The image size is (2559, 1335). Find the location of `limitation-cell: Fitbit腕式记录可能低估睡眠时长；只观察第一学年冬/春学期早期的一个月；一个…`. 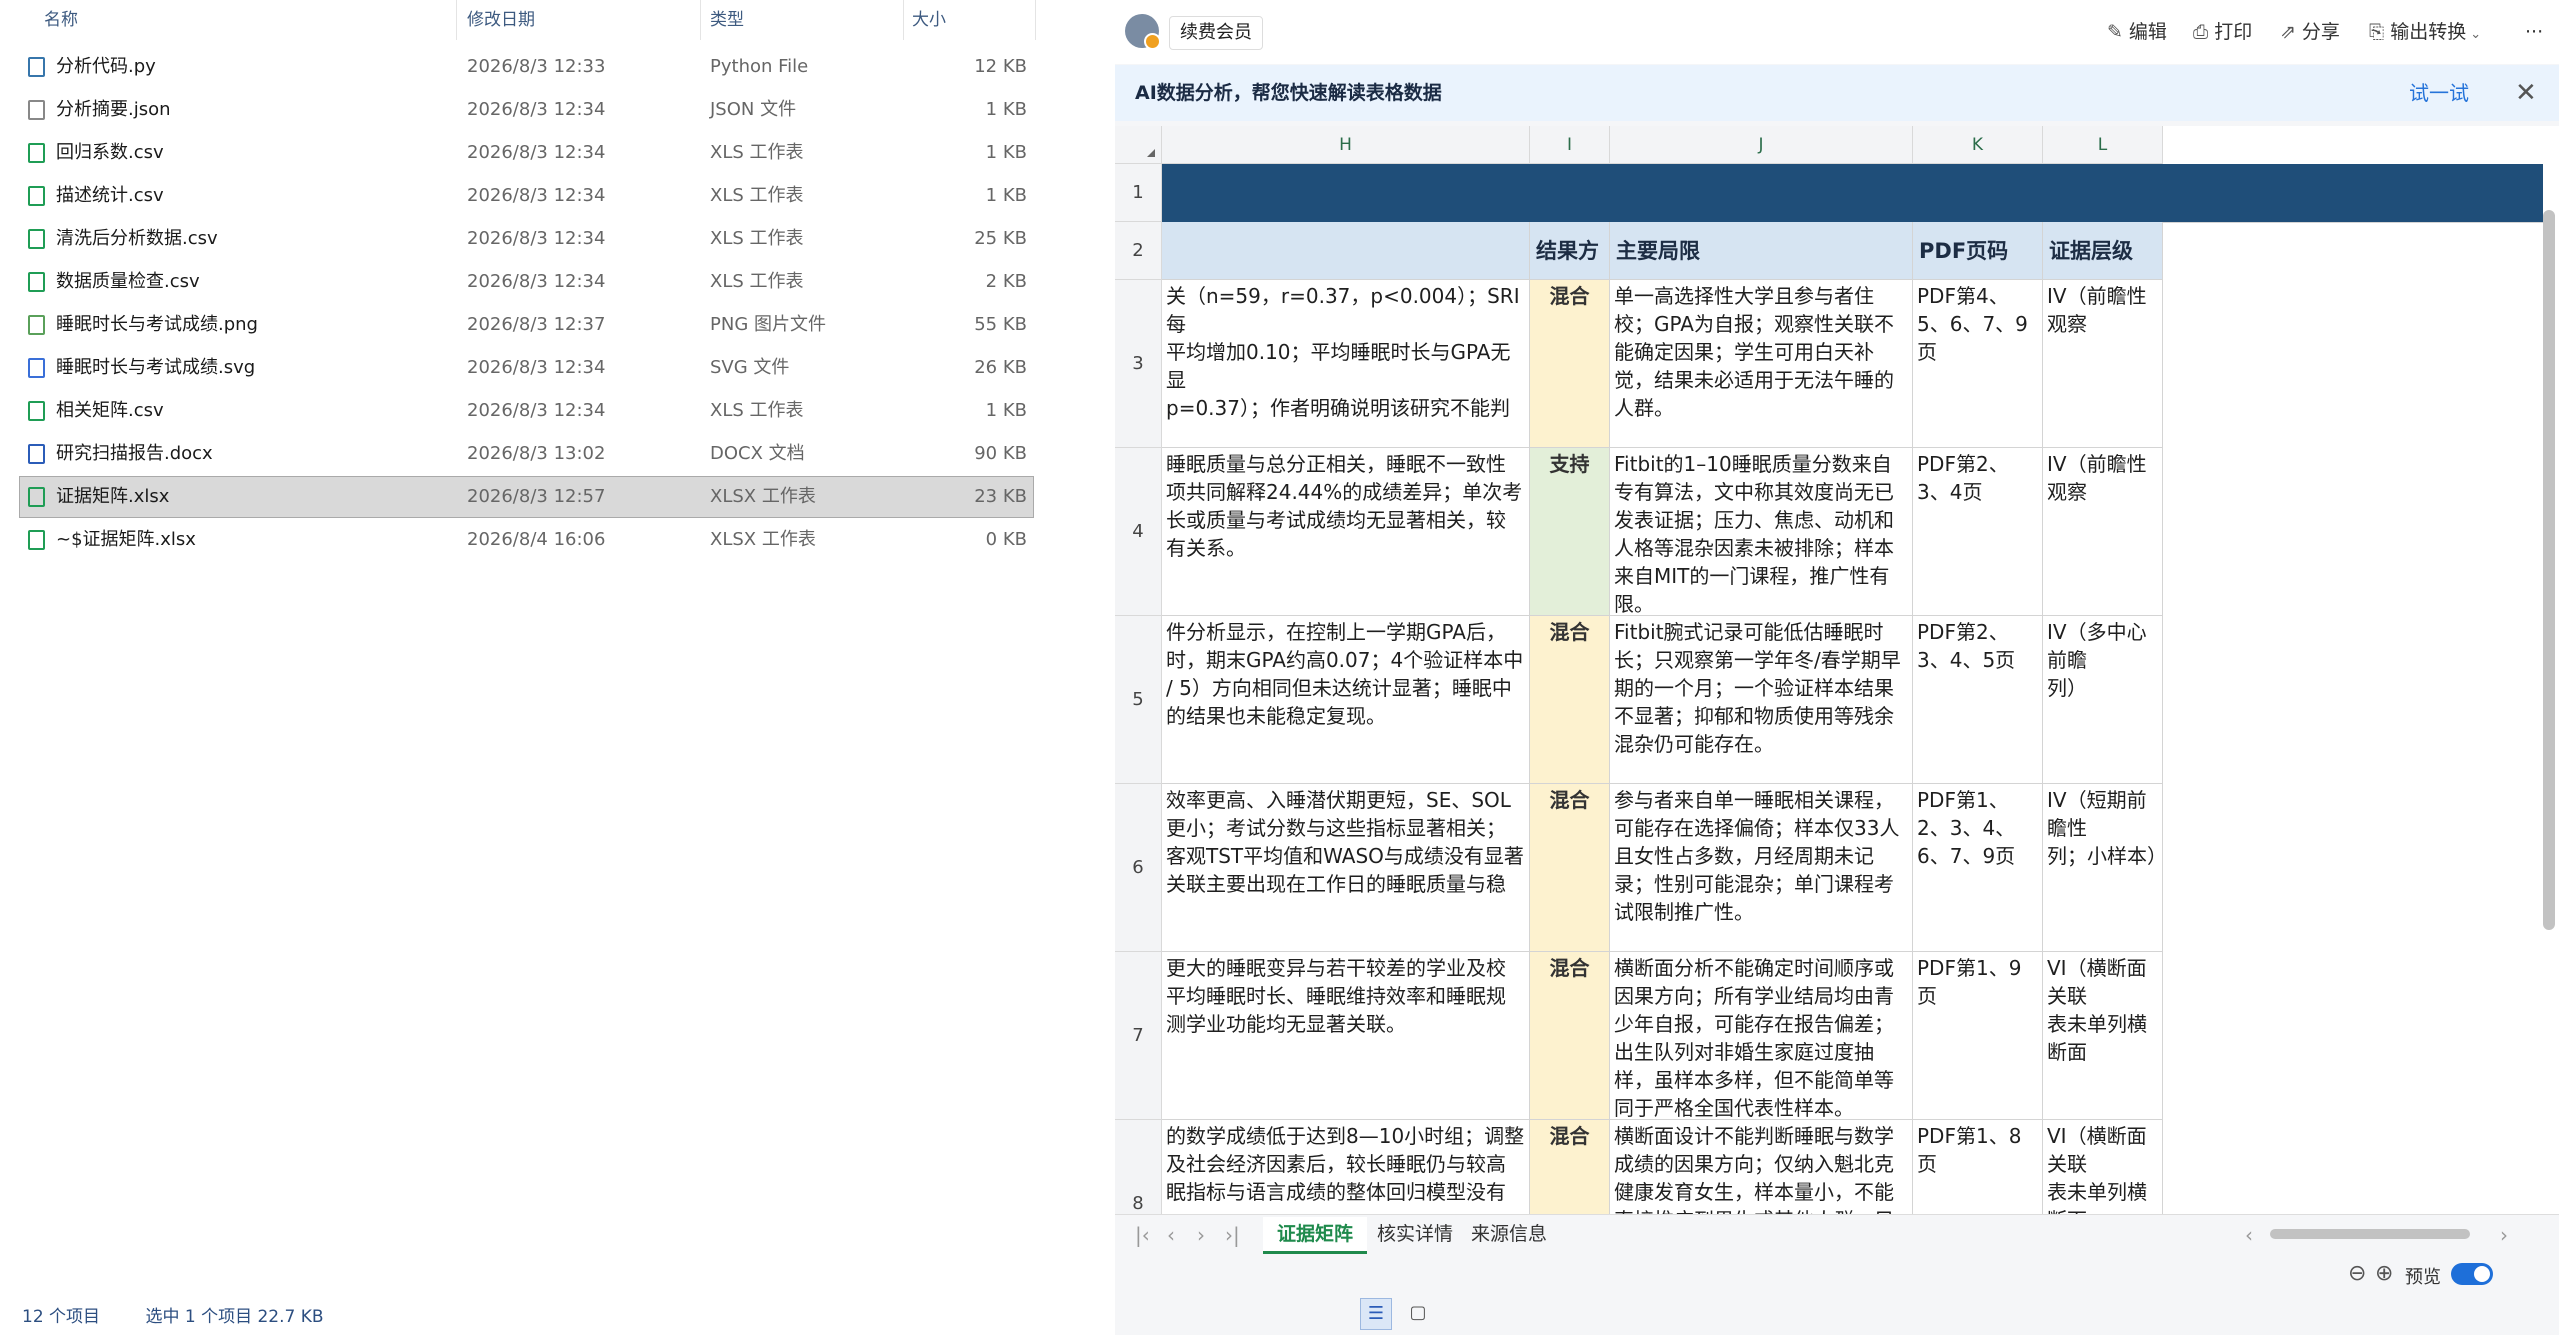

limitation-cell: Fitbit腕式记录可能低估睡眠时长；只观察第一学年冬/春学期早期的一个月；一个… is located at coordinates (1761, 700).